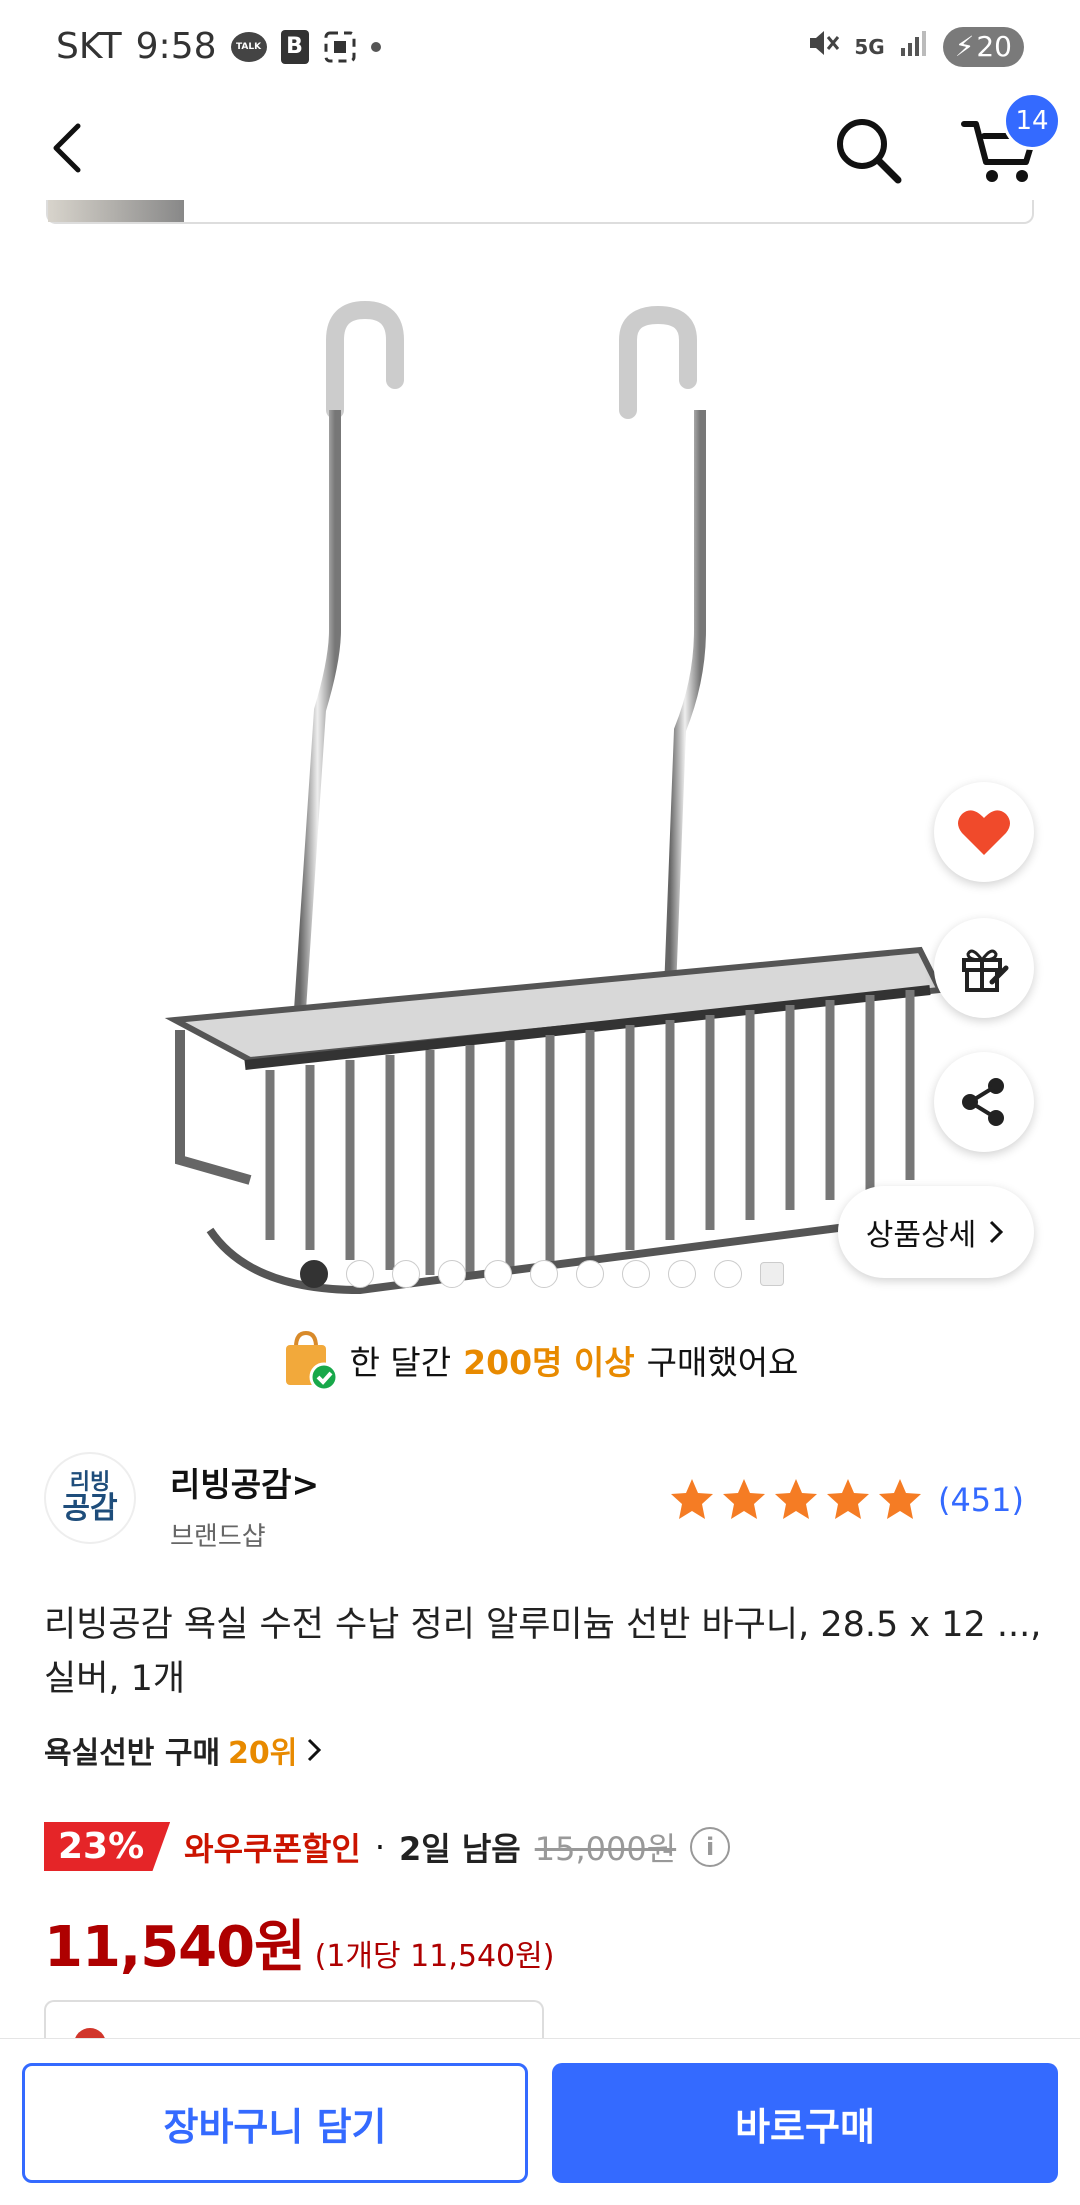 The width and height of the screenshot is (1080, 2205). I want to click on time-left: 2일 남음, so click(459, 1848).